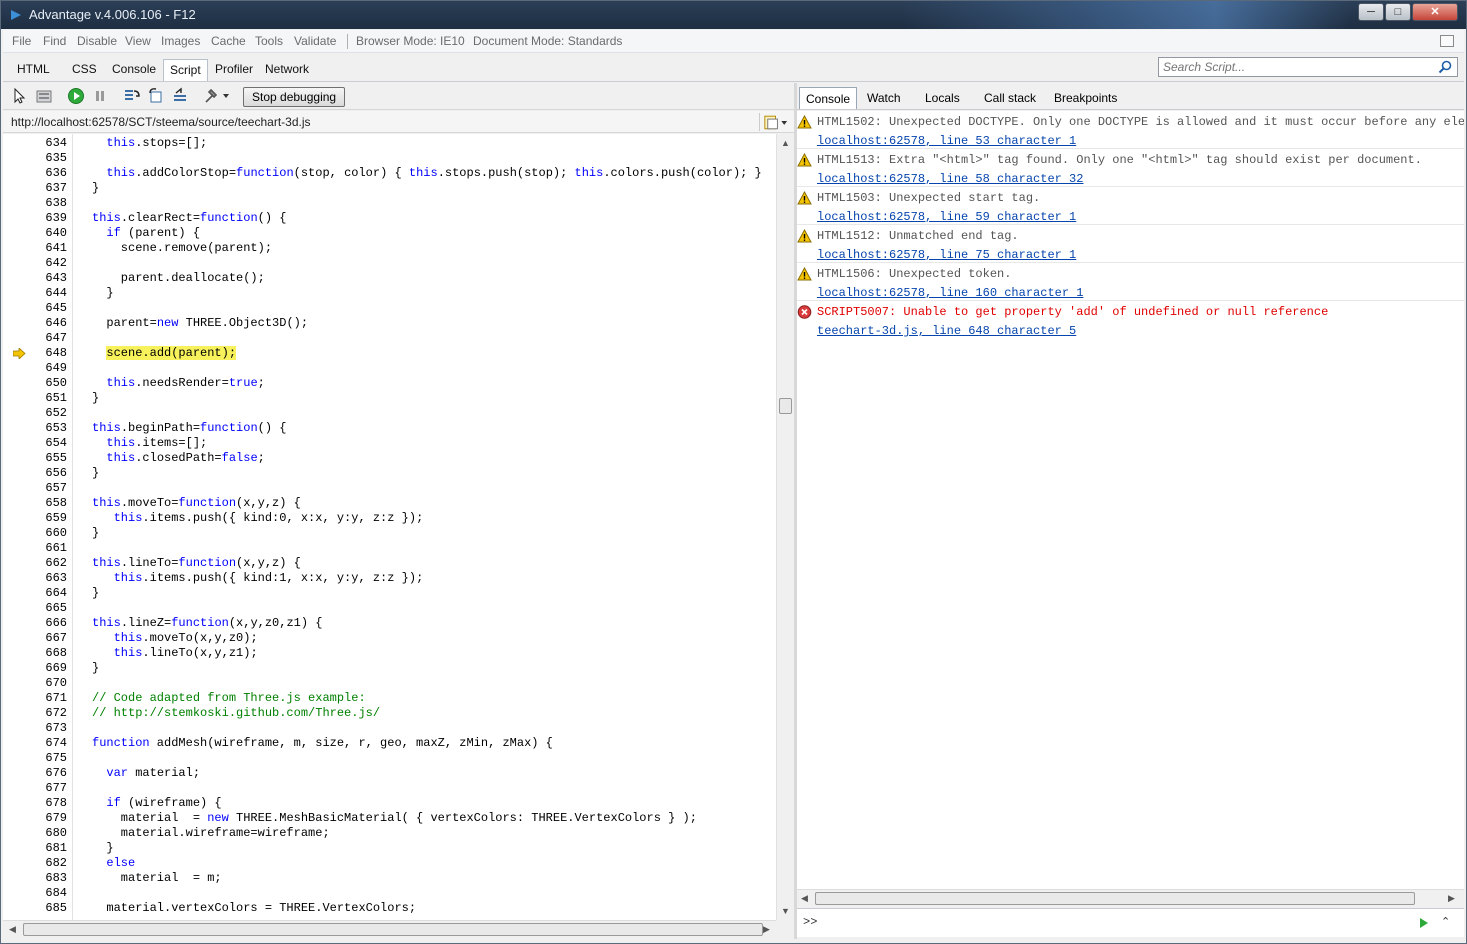 The image size is (1467, 944). What do you see at coordinates (45, 428) in the screenshot?
I see `line-number: 653` at bounding box center [45, 428].